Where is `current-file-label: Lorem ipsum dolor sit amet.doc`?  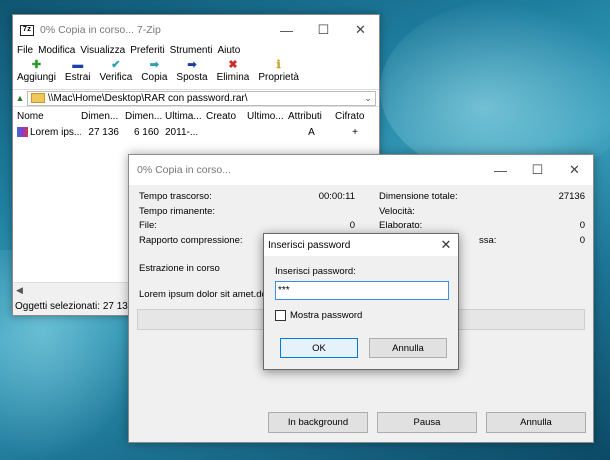
current-file-label: Lorem ipsum dolor sit amet.doc is located at coordinates (205, 294).